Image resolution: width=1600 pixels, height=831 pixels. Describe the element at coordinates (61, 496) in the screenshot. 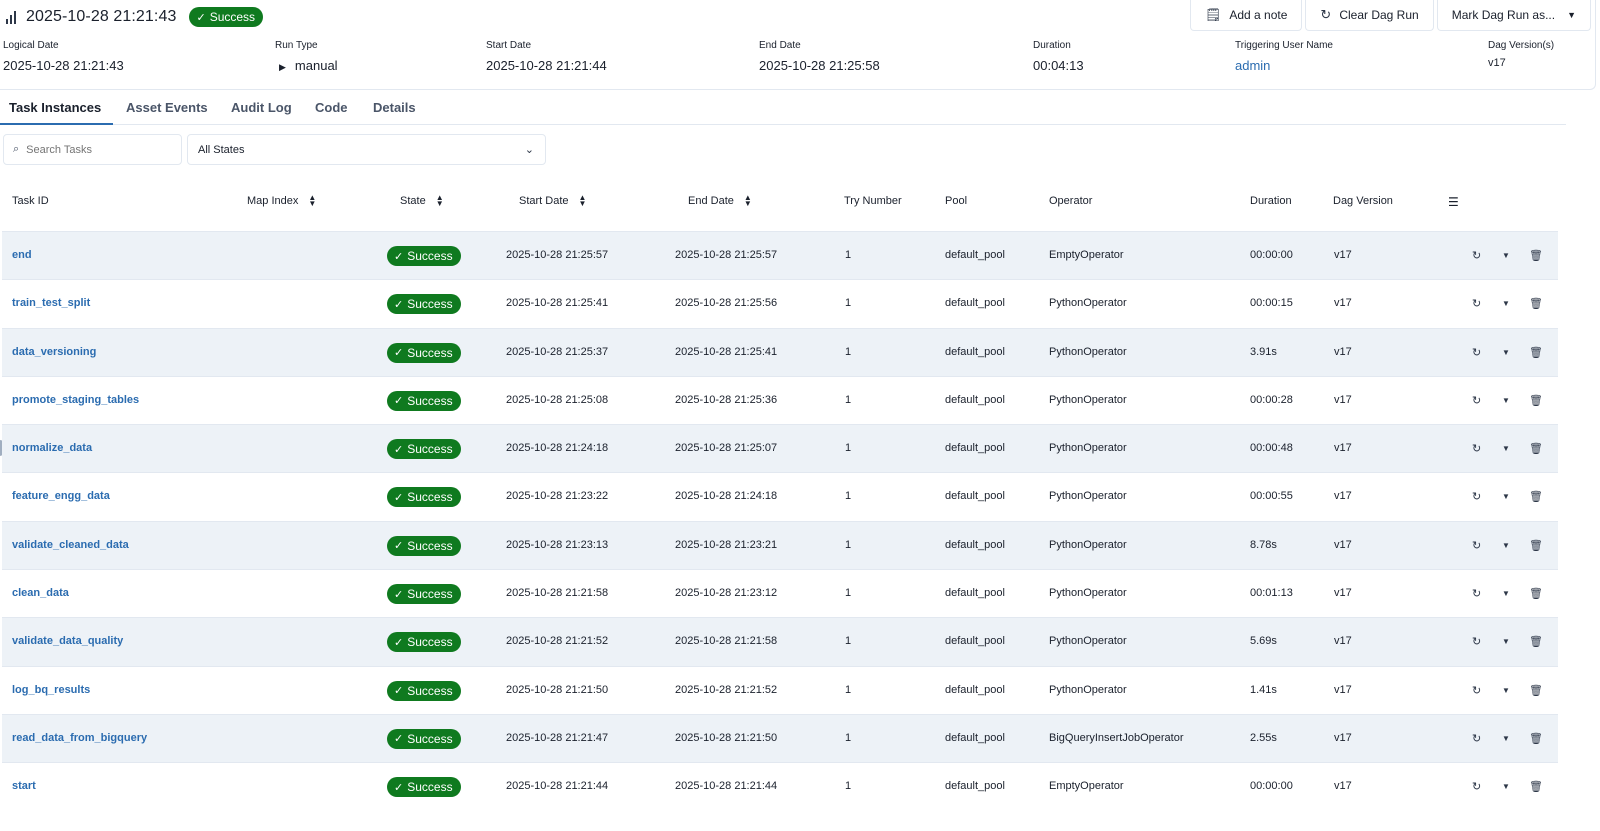

I see `task-id-link: feature_engg_data` at that location.